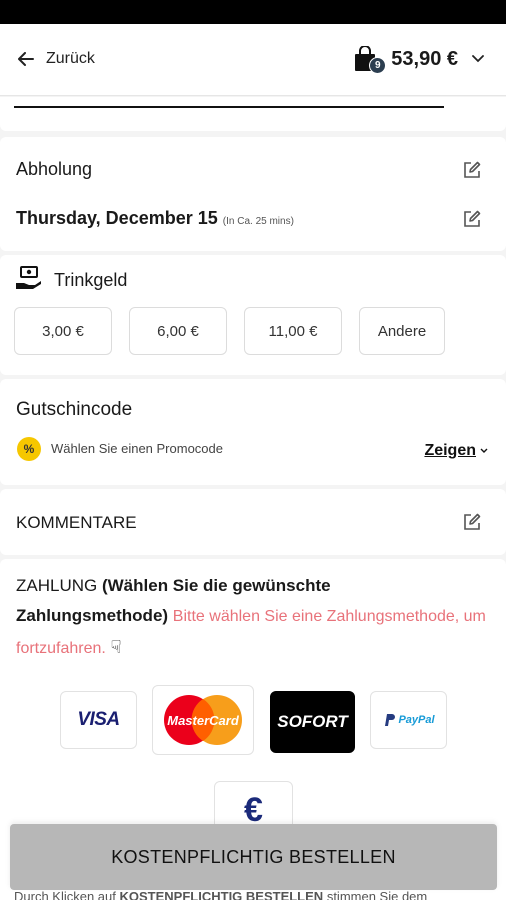  What do you see at coordinates (54, 169) in the screenshot?
I see `pickup-title: Abholung` at bounding box center [54, 169].